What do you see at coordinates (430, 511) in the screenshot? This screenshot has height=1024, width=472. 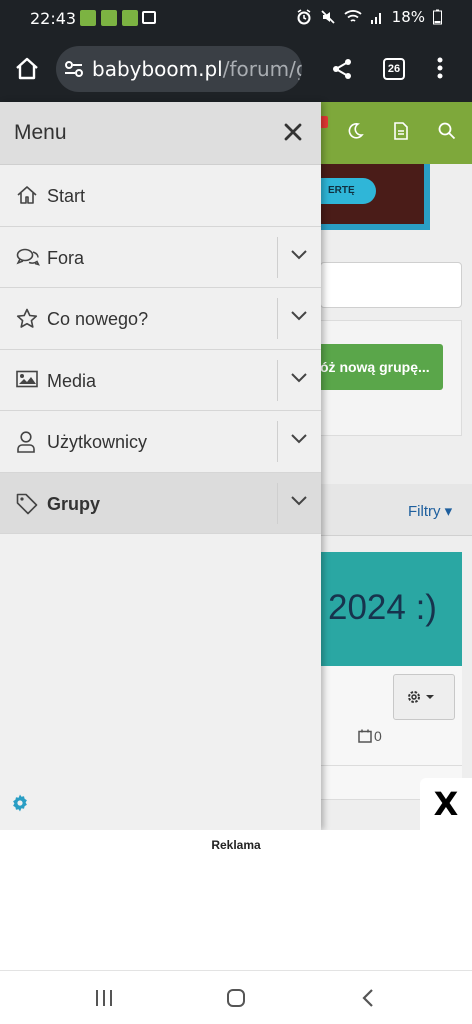 I see `filter-dropdown: Filtry ▾` at bounding box center [430, 511].